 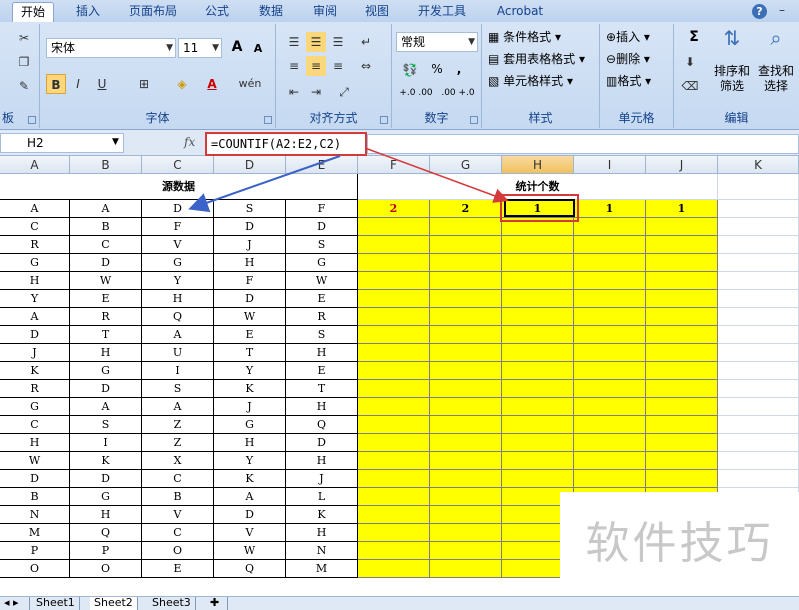 I want to click on grid-cell: E, so click(x=106, y=299).